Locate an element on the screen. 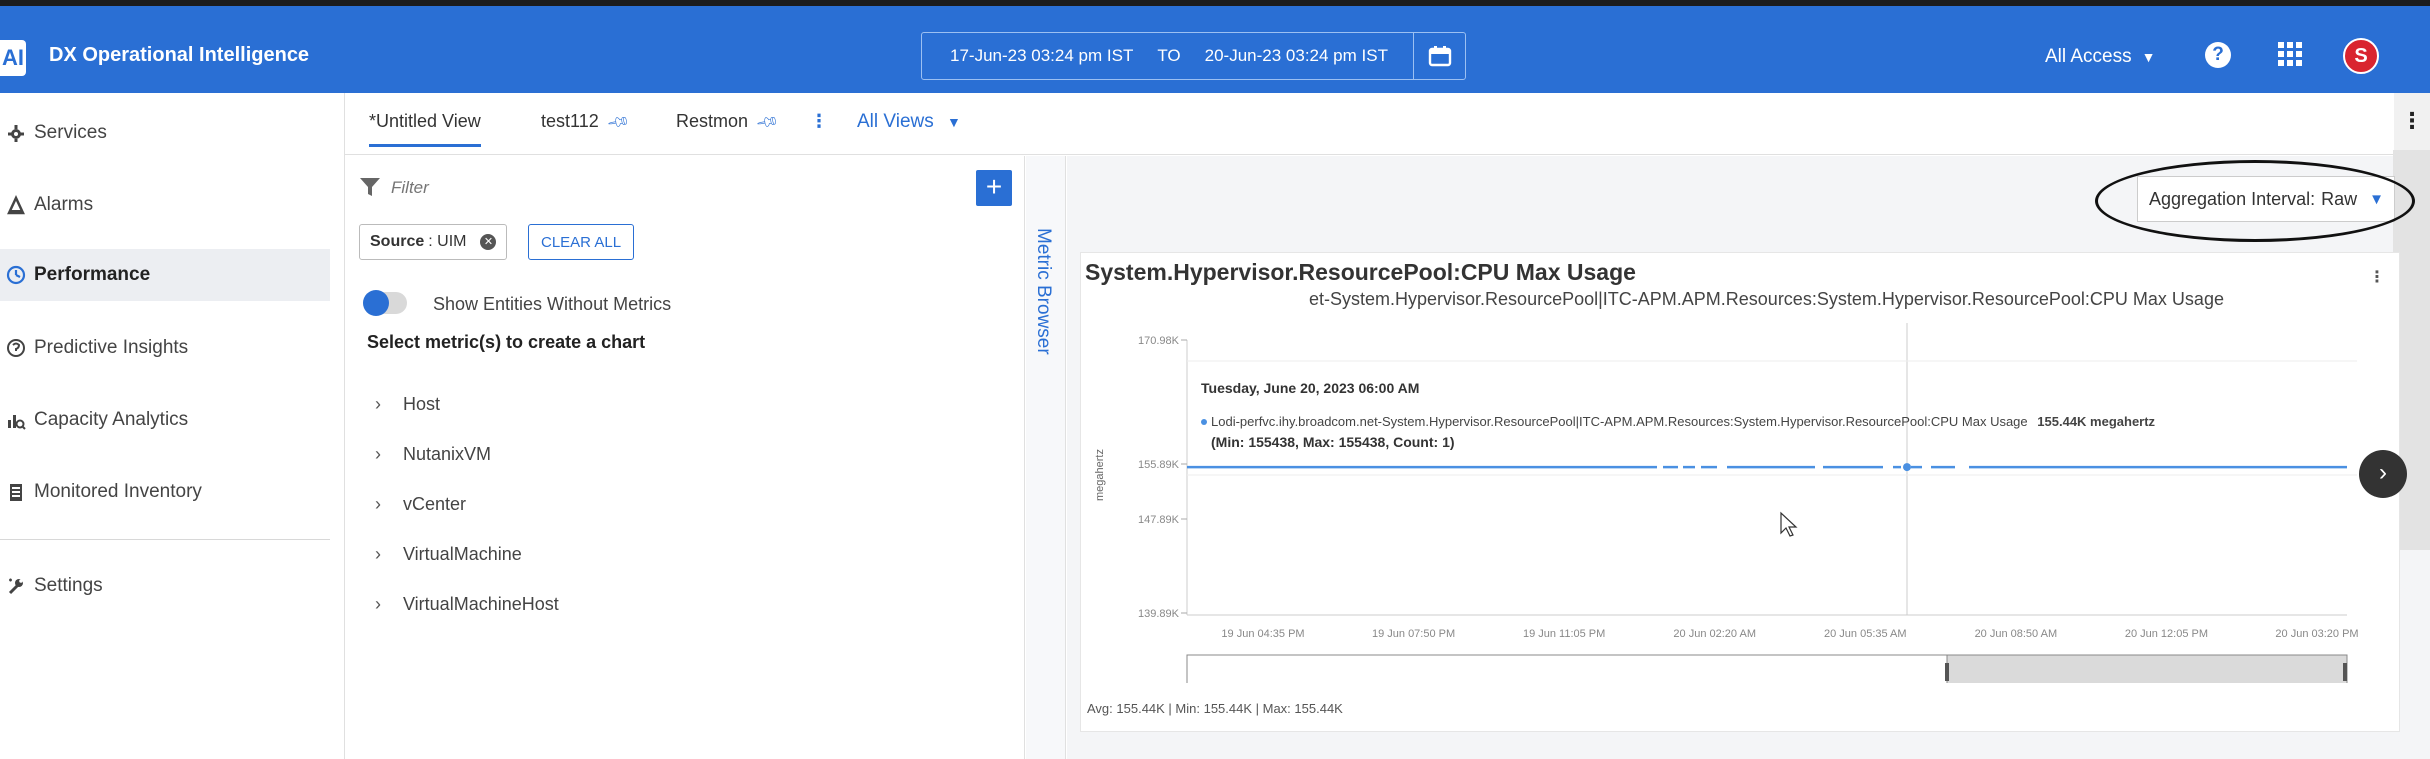 The height and width of the screenshot is (759, 2430). sidebar-item-alarms: Alarms is located at coordinates (165, 205).